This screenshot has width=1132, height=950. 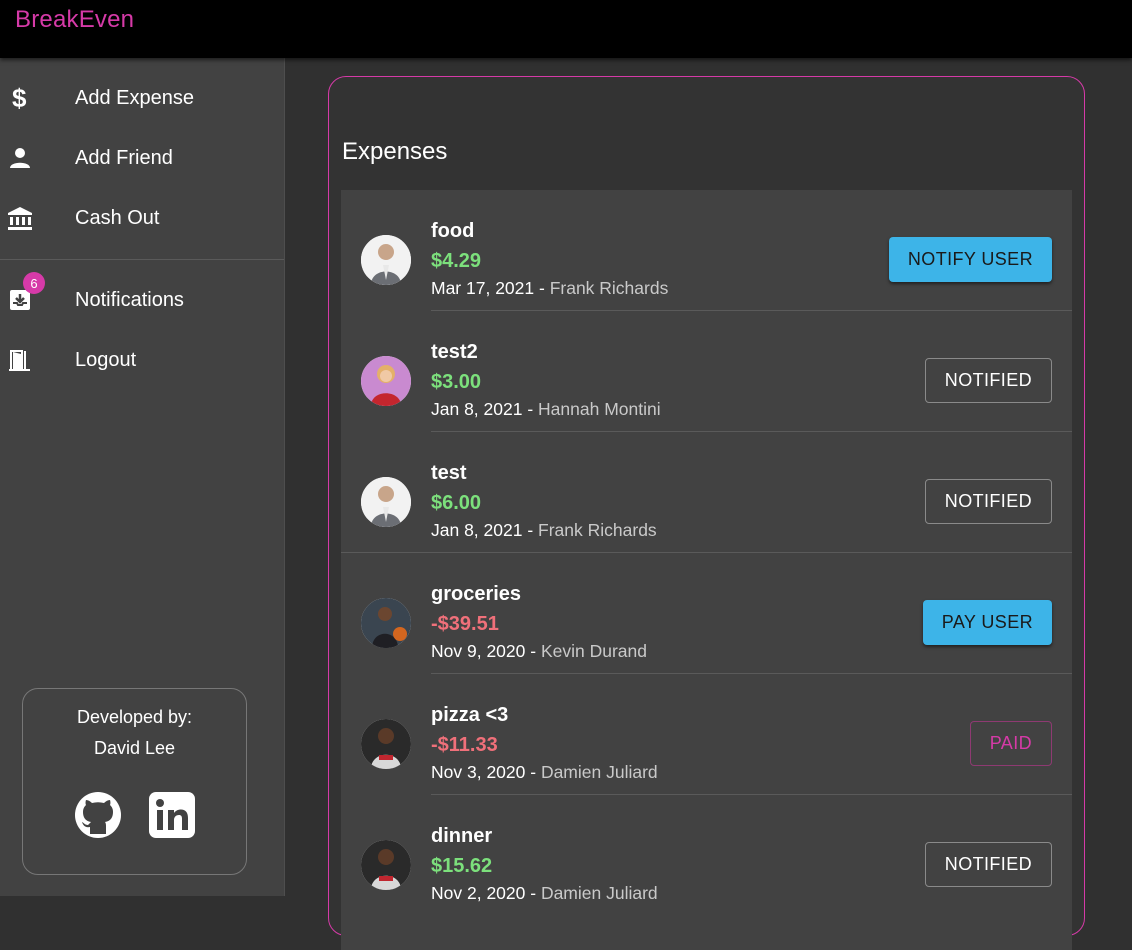 What do you see at coordinates (172, 815) in the screenshot?
I see `linkedin-icon` at bounding box center [172, 815].